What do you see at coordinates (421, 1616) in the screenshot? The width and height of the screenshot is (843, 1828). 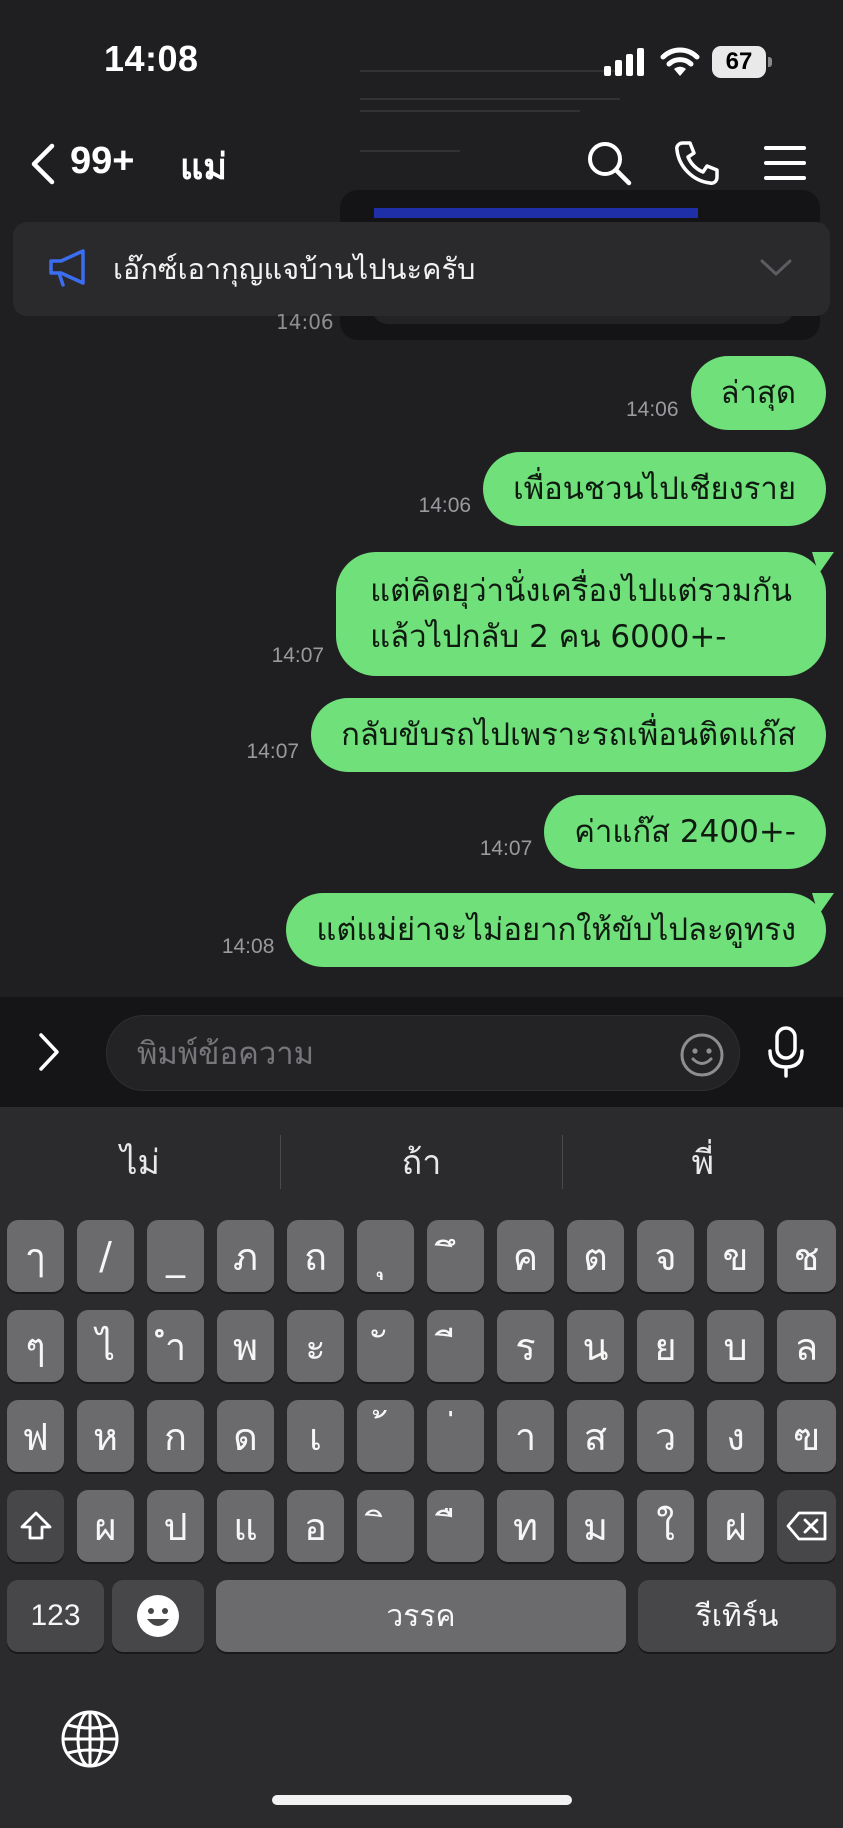 I see `space-key: วรรค` at bounding box center [421, 1616].